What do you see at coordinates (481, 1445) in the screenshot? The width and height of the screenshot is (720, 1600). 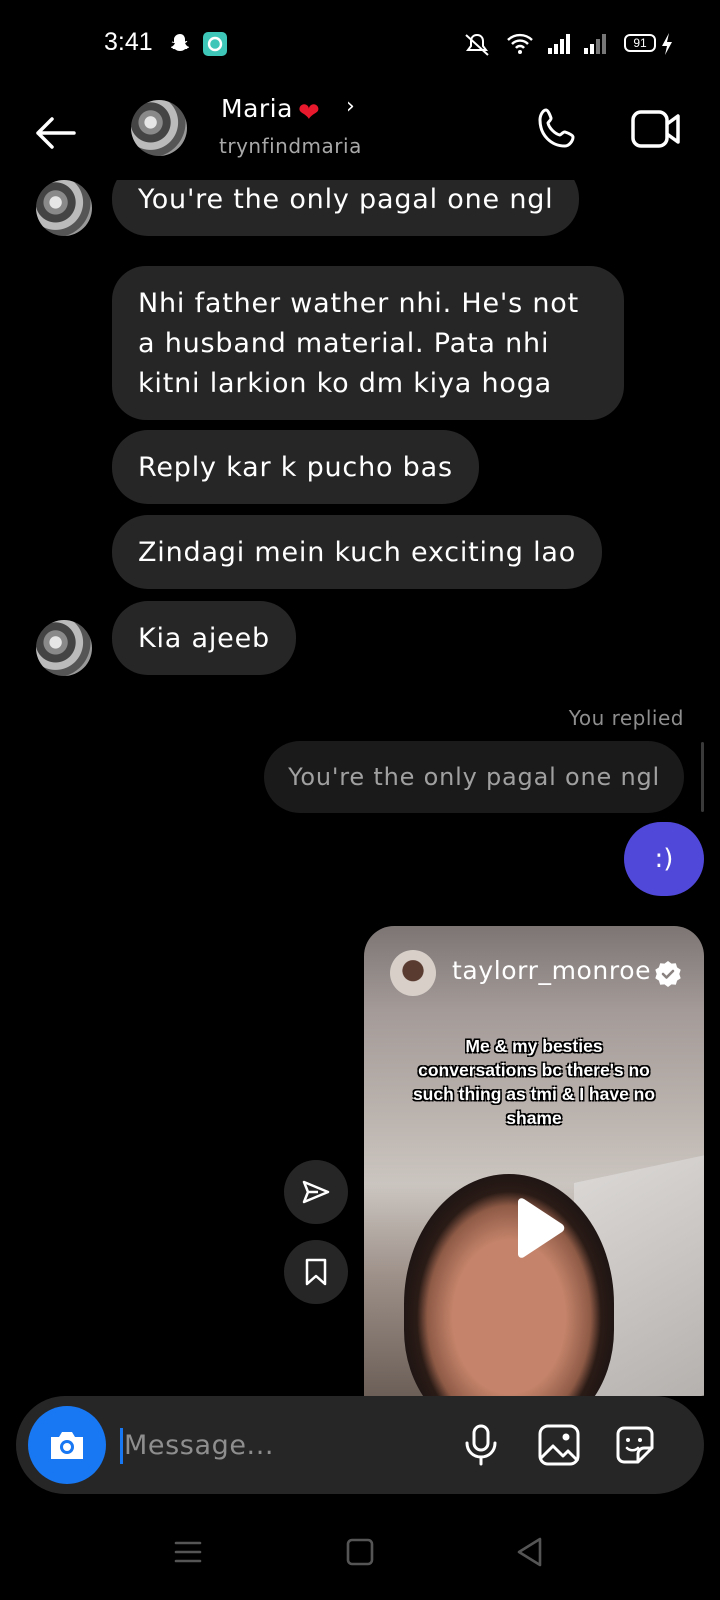 I see `microphone-icon` at bounding box center [481, 1445].